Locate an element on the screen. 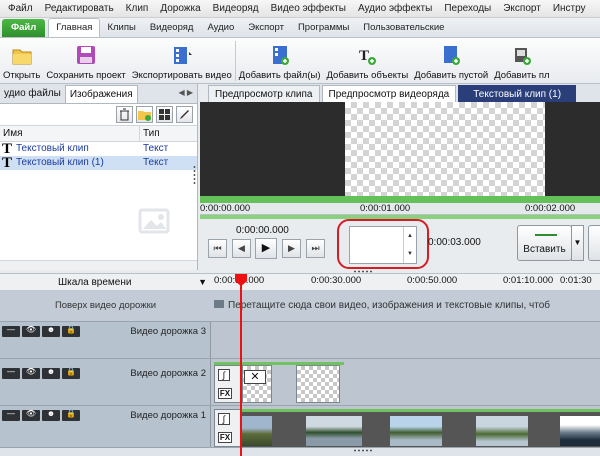 Image resolution: width=600 pixels, height=456 pixels. image-drop-icon is located at coordinates (219, 304).